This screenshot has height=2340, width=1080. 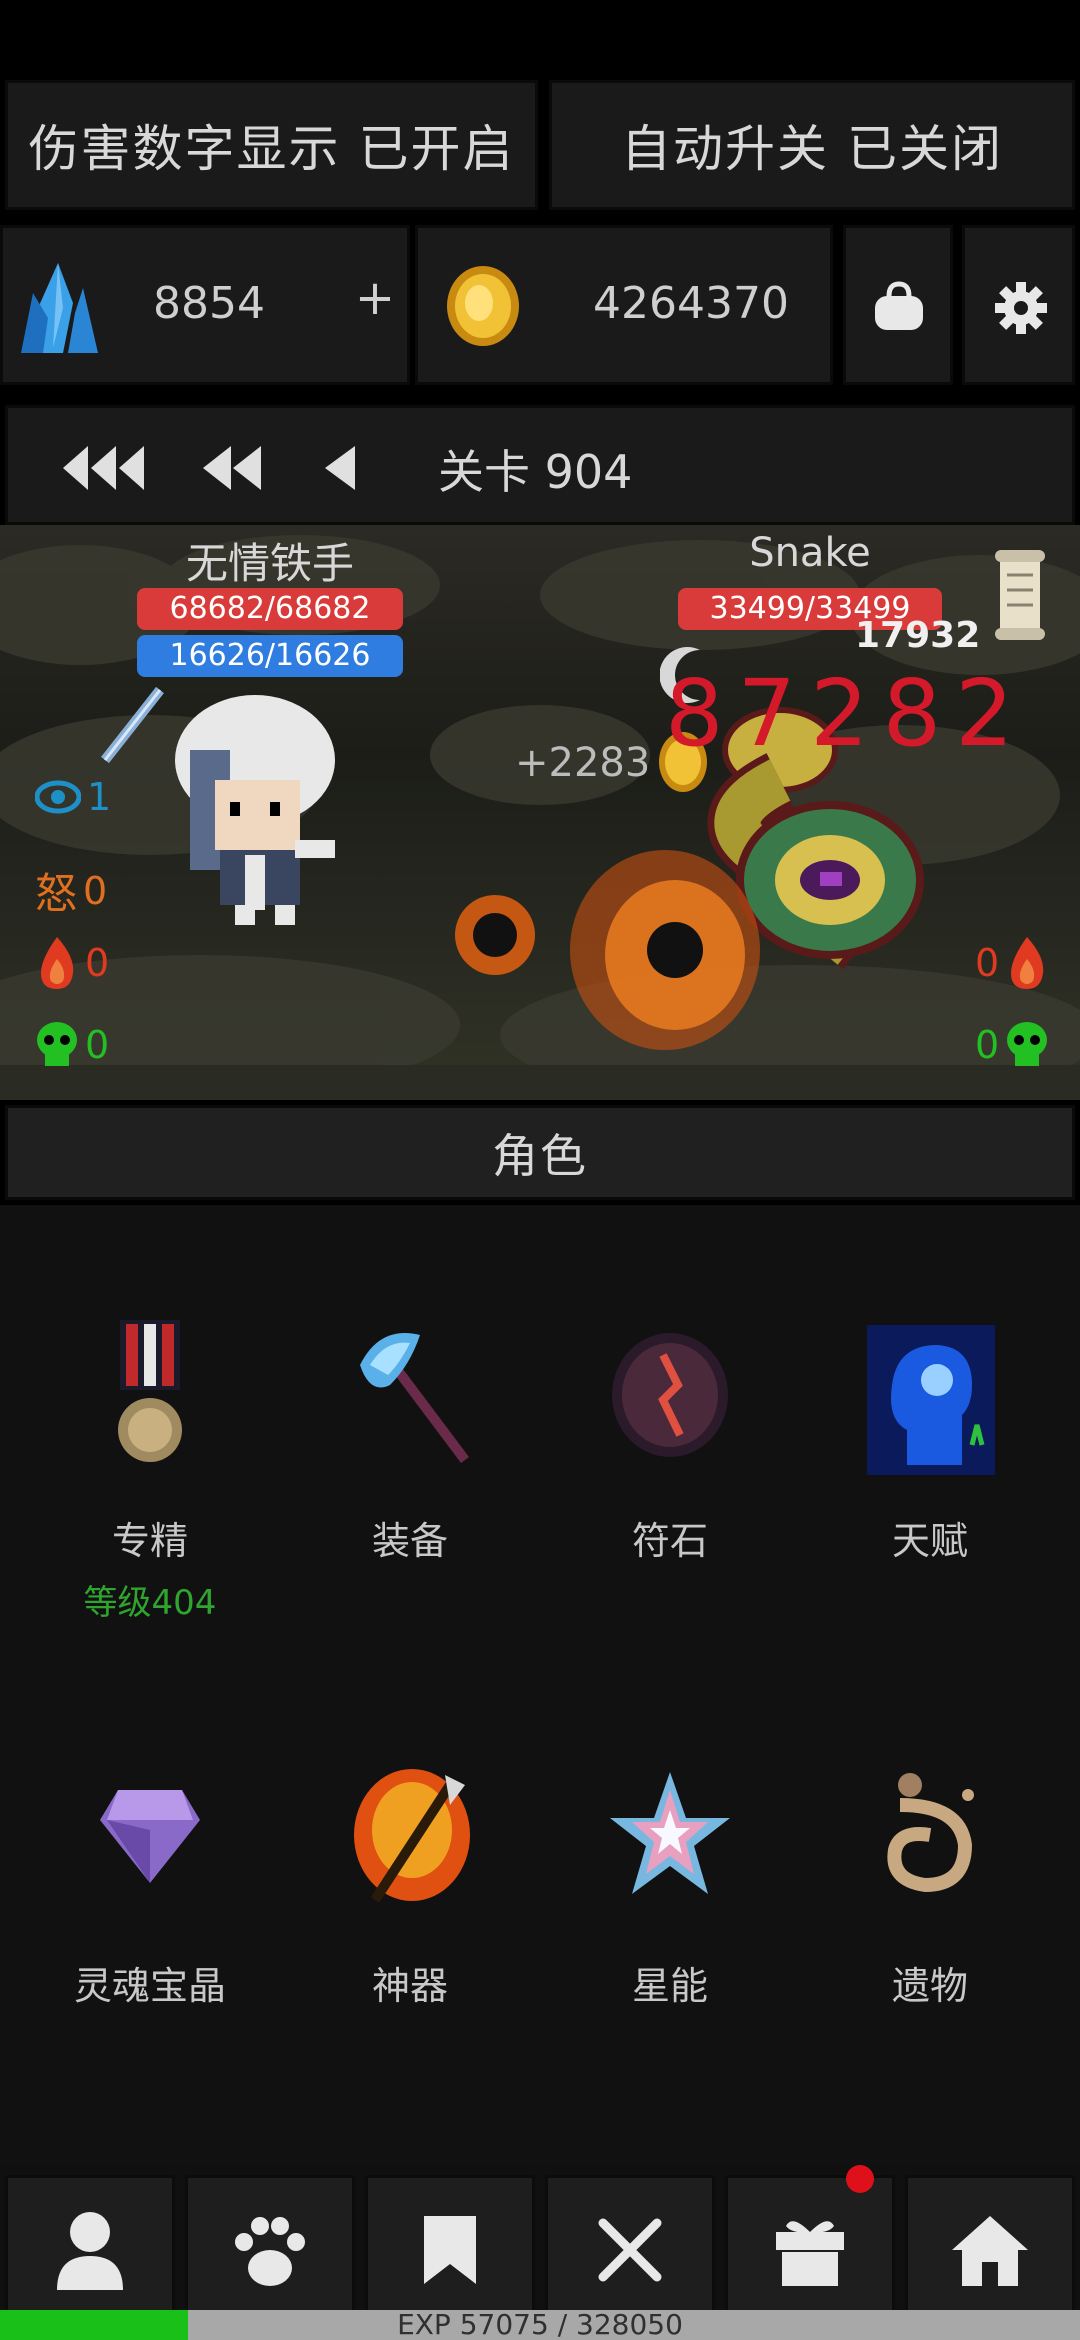 What do you see at coordinates (810, 553) in the screenshot?
I see `enemy-name: Snake` at bounding box center [810, 553].